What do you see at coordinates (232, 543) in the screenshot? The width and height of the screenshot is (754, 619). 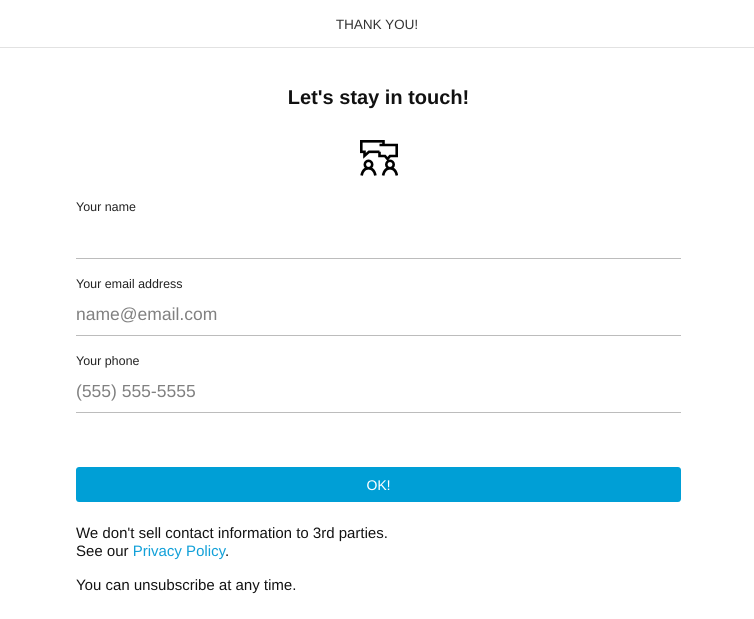 I see `privacy-notice: We don't sell contact information to 3rd parties. See our Privacy Policy.` at bounding box center [232, 543].